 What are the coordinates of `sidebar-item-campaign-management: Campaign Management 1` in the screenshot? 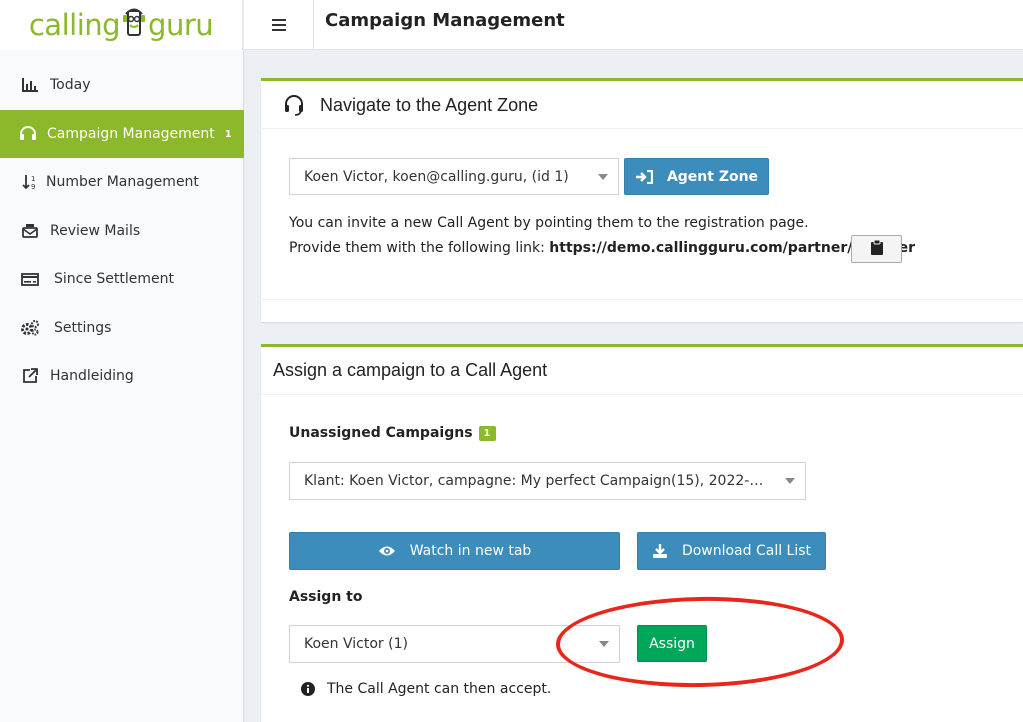 It's located at (122, 134).